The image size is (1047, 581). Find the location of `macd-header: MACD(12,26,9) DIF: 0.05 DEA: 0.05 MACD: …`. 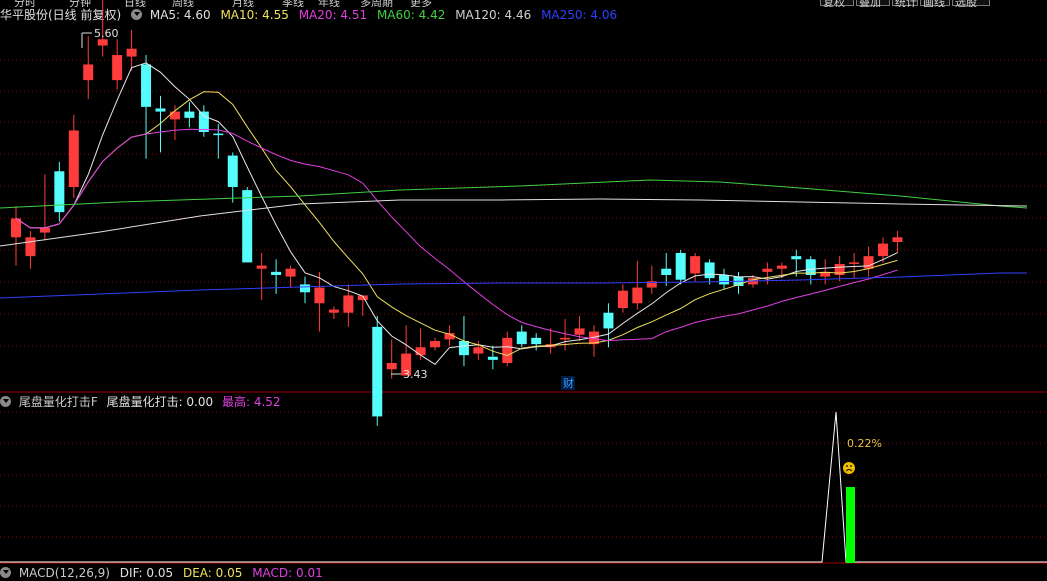

macd-header: MACD(12,26,9) DIF: 0.05 DEA: 0.05 MACD: … is located at coordinates (164, 573).